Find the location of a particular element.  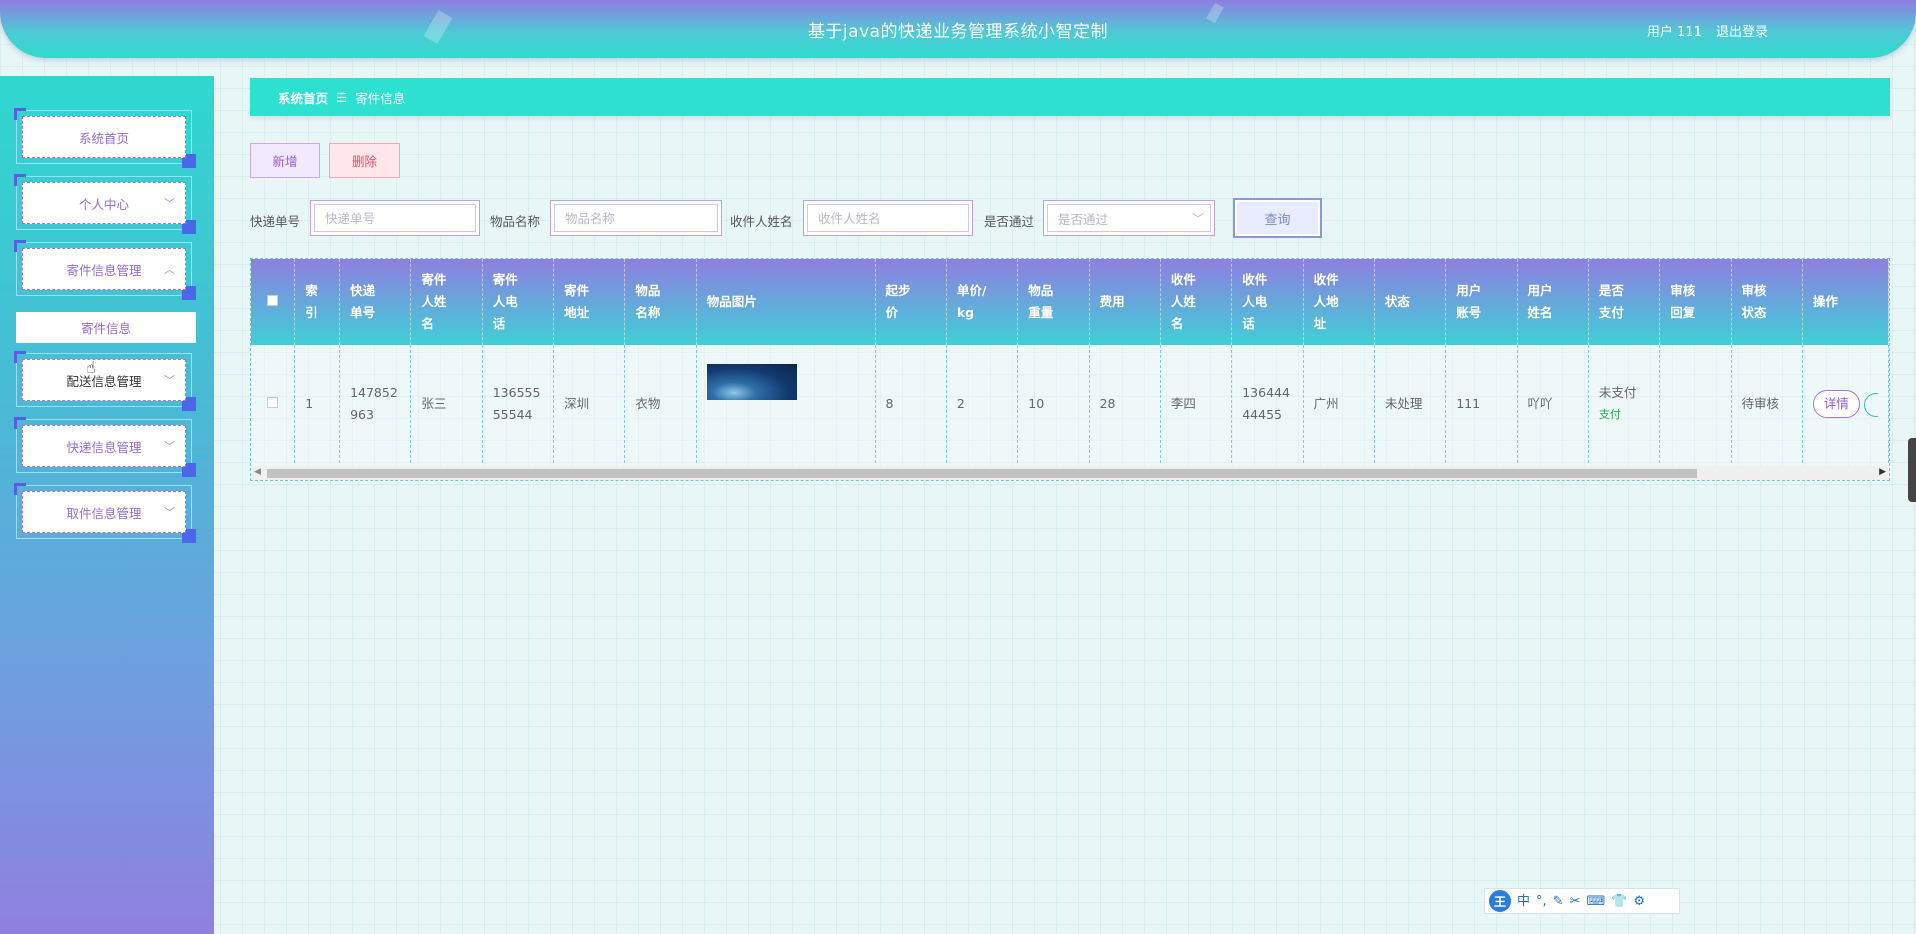

sidebar-item-pickup-management: 取件信息管理 ﹀ is located at coordinates (105, 513).